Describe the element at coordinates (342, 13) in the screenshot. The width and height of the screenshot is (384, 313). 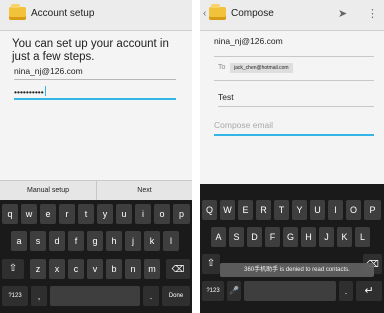
I see `send-icon: ➤` at that location.